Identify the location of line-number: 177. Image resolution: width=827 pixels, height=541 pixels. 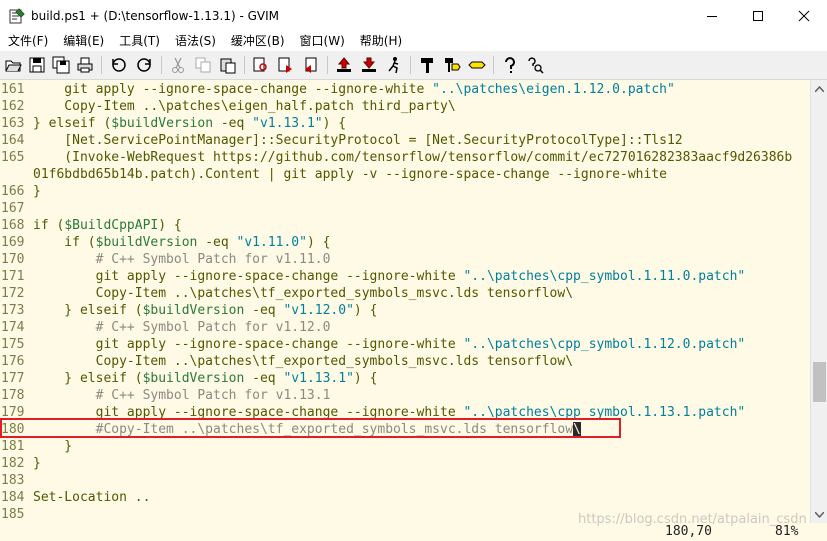
(13, 378).